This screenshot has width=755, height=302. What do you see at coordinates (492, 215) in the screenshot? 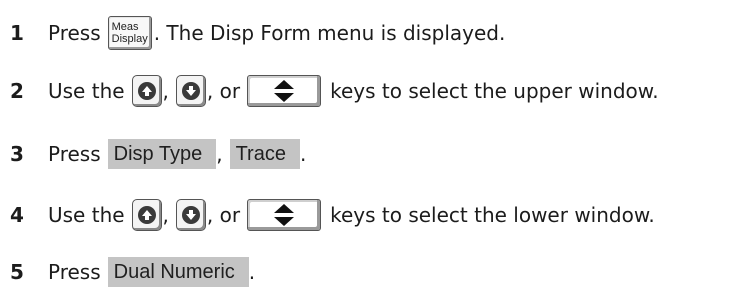
I see `step-text: keys to select the lower window.` at bounding box center [492, 215].